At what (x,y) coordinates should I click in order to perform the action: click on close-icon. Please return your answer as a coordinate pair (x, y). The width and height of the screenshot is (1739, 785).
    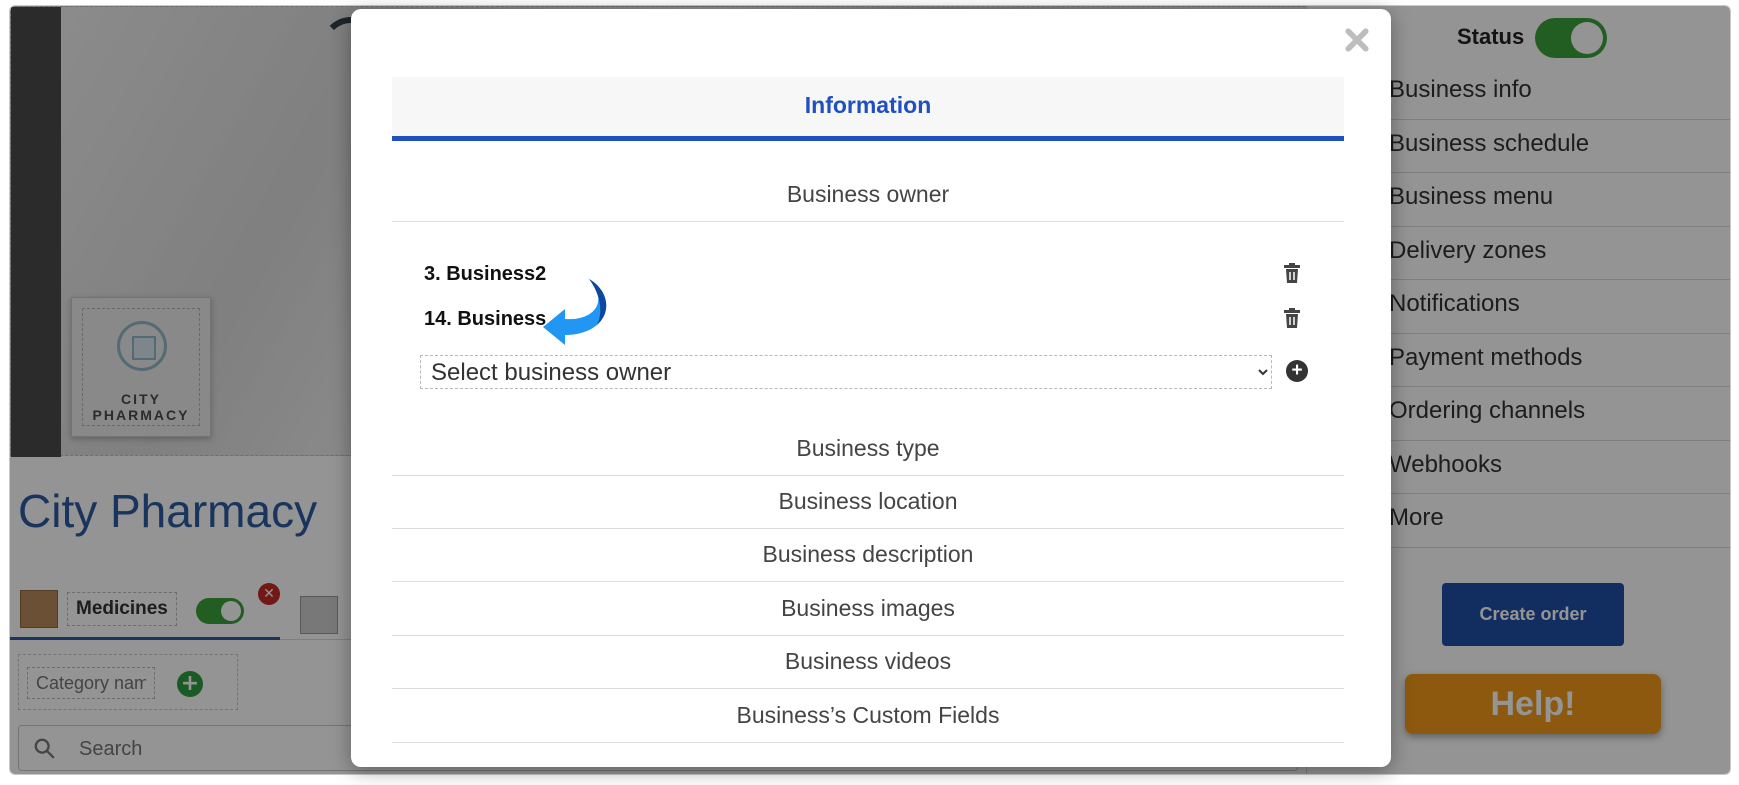
    Looking at the image, I should click on (1357, 41).